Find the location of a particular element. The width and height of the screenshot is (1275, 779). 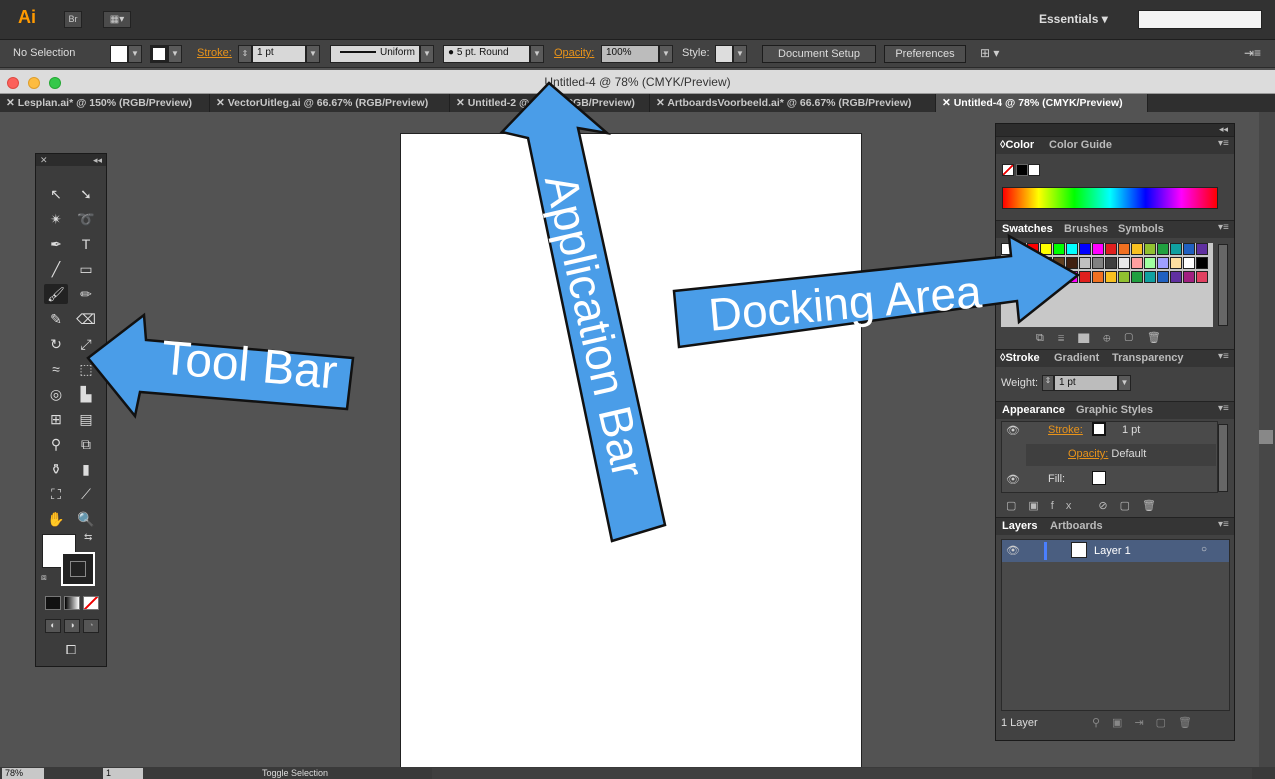

application-bar-label: Application Bar is located at coordinates (595, 325).